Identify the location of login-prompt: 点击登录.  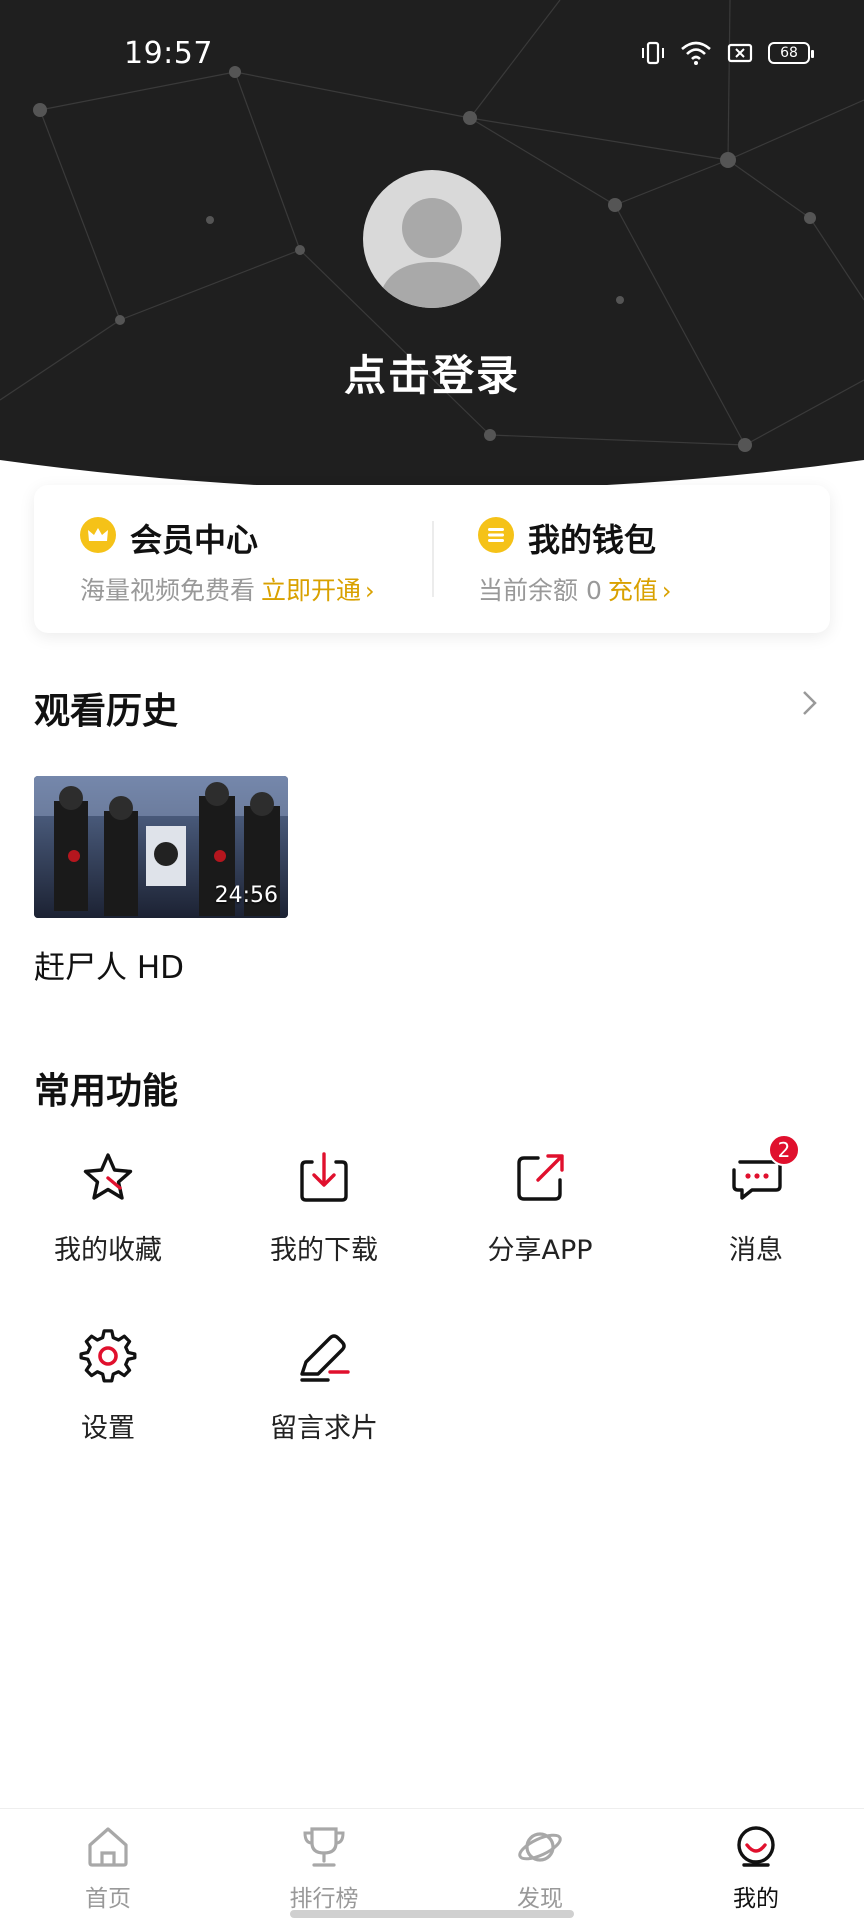
(432, 372).